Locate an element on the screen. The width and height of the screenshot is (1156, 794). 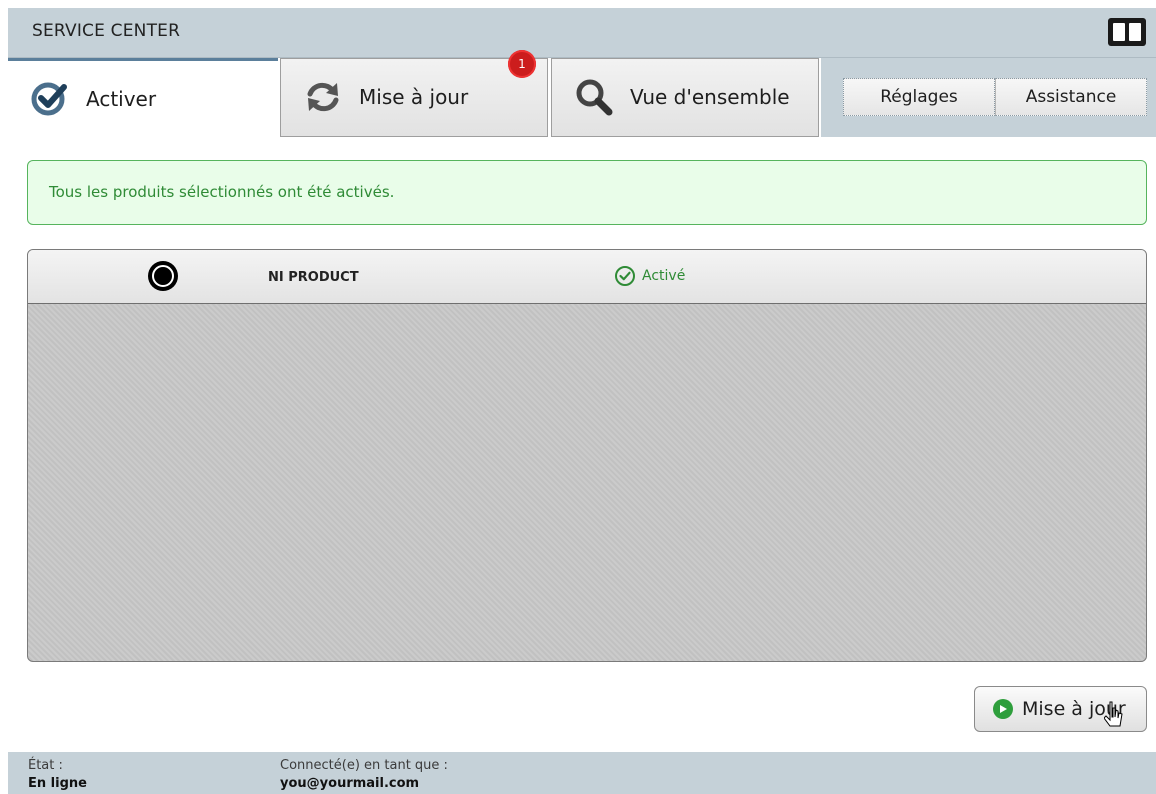
support-button: Assistance is located at coordinates (1071, 97).